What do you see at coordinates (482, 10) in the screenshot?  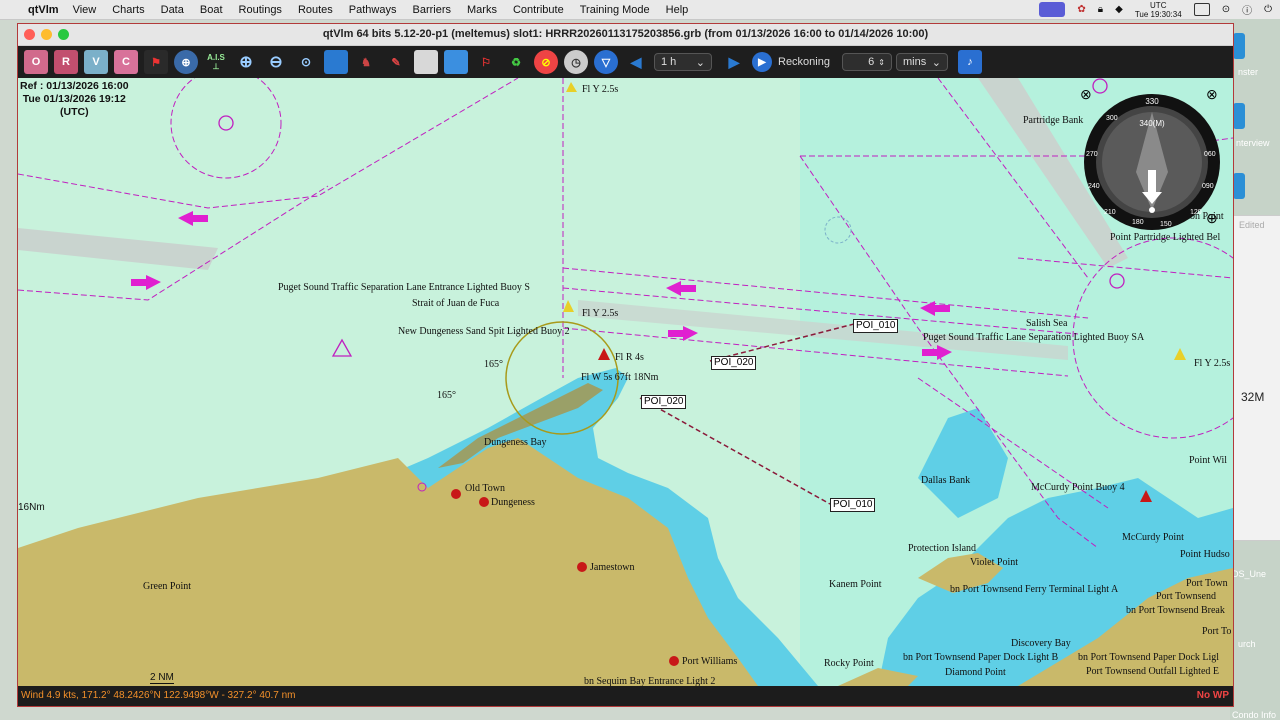 I see `menu-marks: Marks` at bounding box center [482, 10].